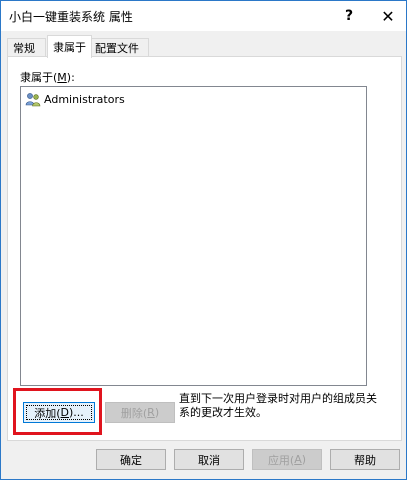 The width and height of the screenshot is (407, 480). I want to click on help-button: ?, so click(349, 16).